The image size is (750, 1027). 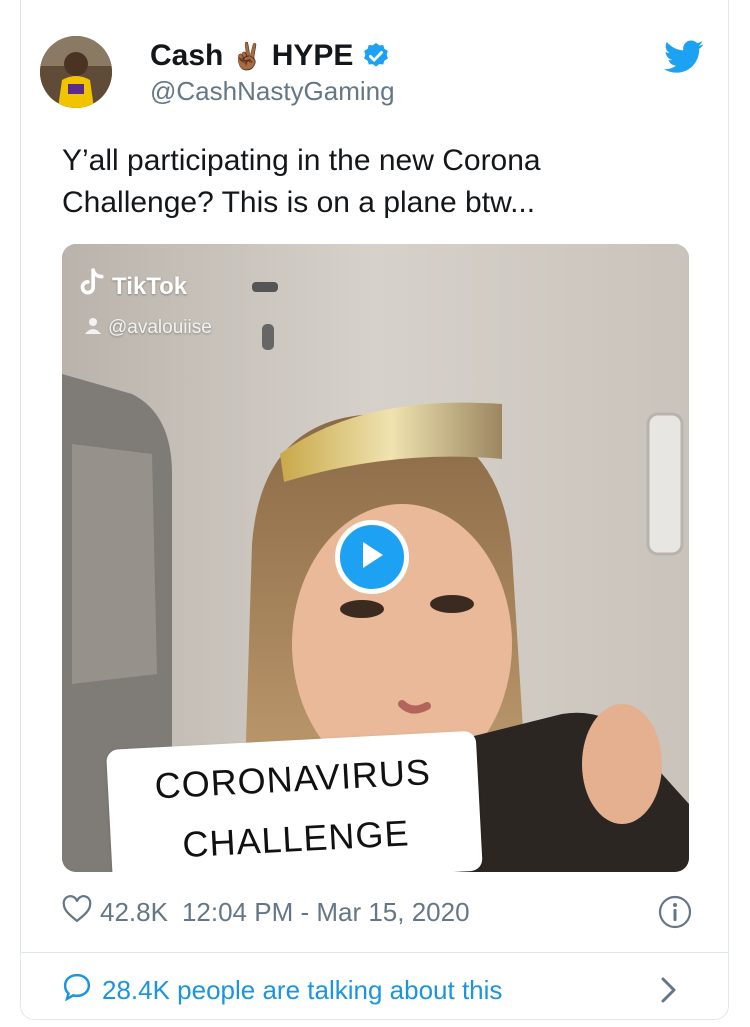 What do you see at coordinates (270, 56) in the screenshot?
I see `display-name: Cash ✌🏾 HYPE` at bounding box center [270, 56].